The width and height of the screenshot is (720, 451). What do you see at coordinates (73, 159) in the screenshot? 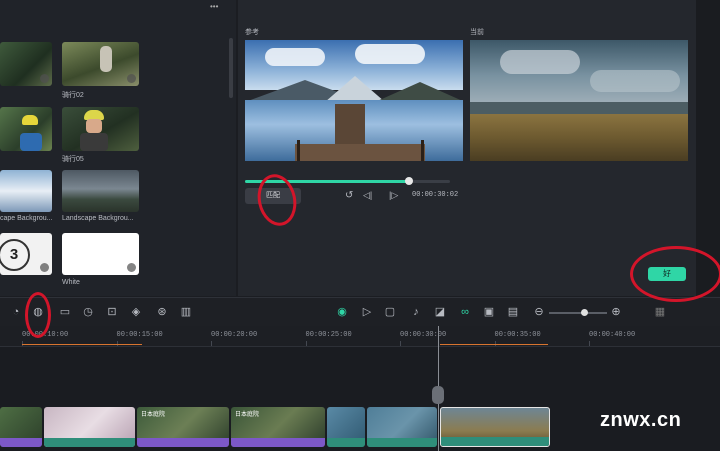
I see `media-label: 骑行05` at bounding box center [73, 159].